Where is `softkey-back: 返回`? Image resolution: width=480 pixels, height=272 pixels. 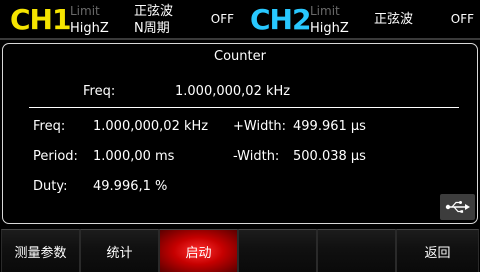
softkey-back: 返回 is located at coordinates (437, 250).